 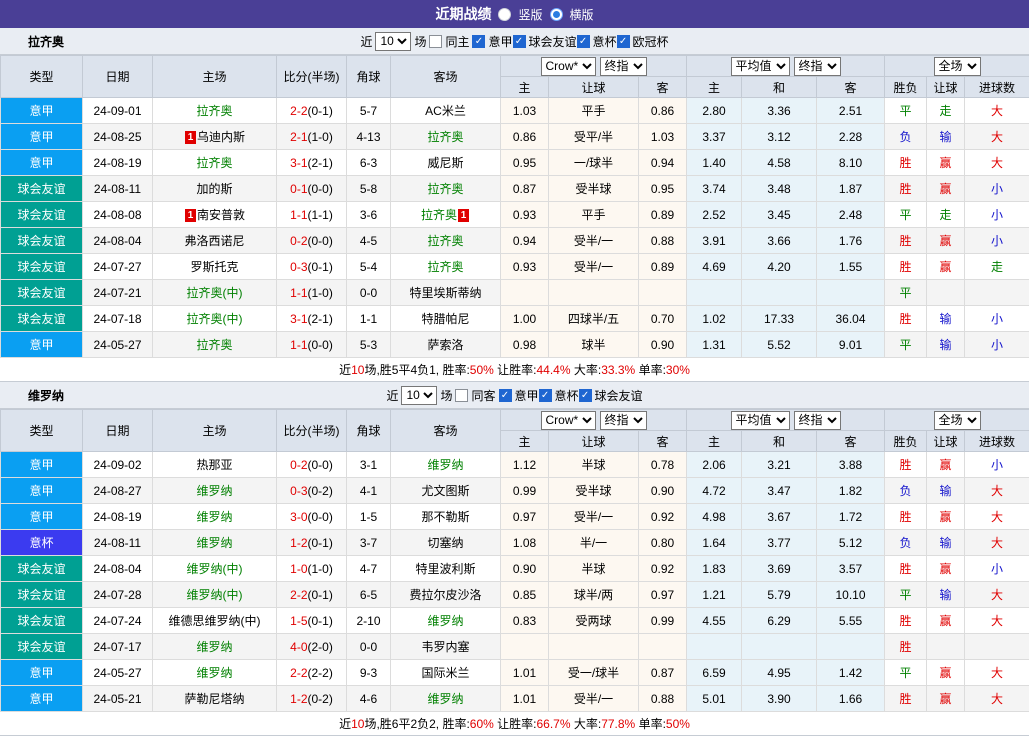 I want to click on score: 2-2(0-1), so click(x=312, y=595).